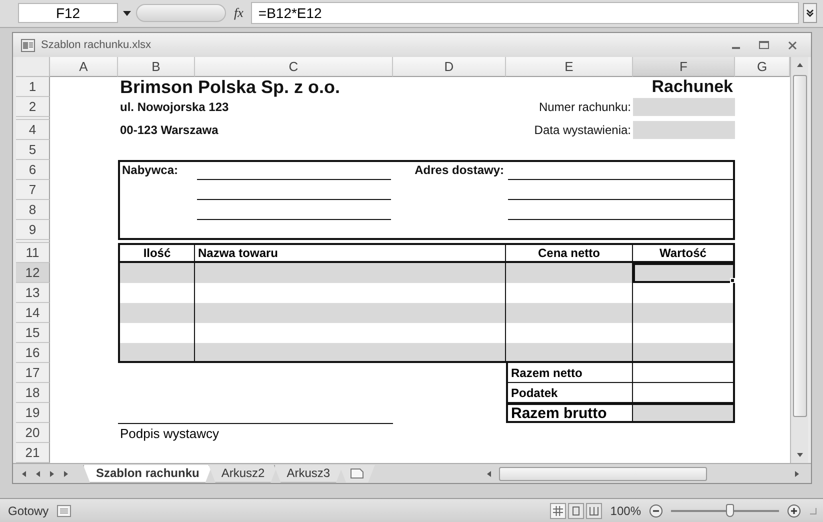 The width and height of the screenshot is (823, 522). What do you see at coordinates (33, 453) in the screenshot?
I see `row-header: 21` at bounding box center [33, 453].